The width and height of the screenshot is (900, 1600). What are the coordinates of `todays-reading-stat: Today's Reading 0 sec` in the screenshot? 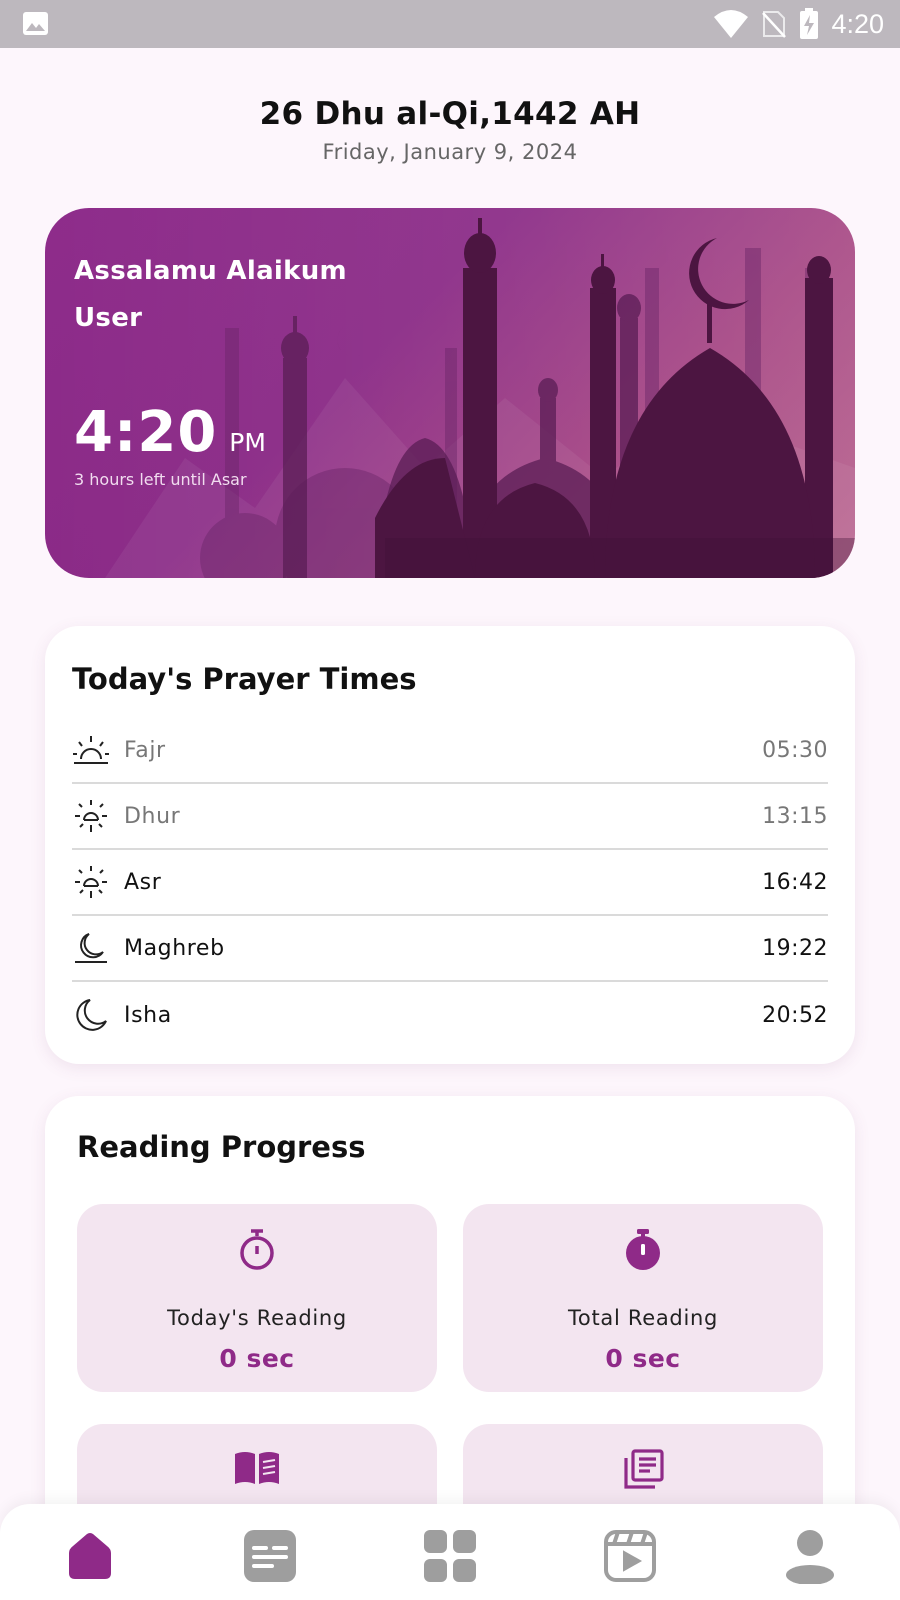 It's located at (257, 1298).